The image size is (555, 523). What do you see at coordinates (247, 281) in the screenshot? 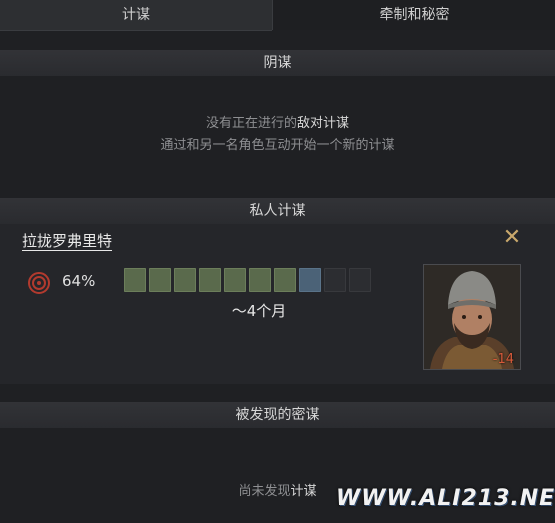
I see `scheme-progress-bar` at bounding box center [247, 281].